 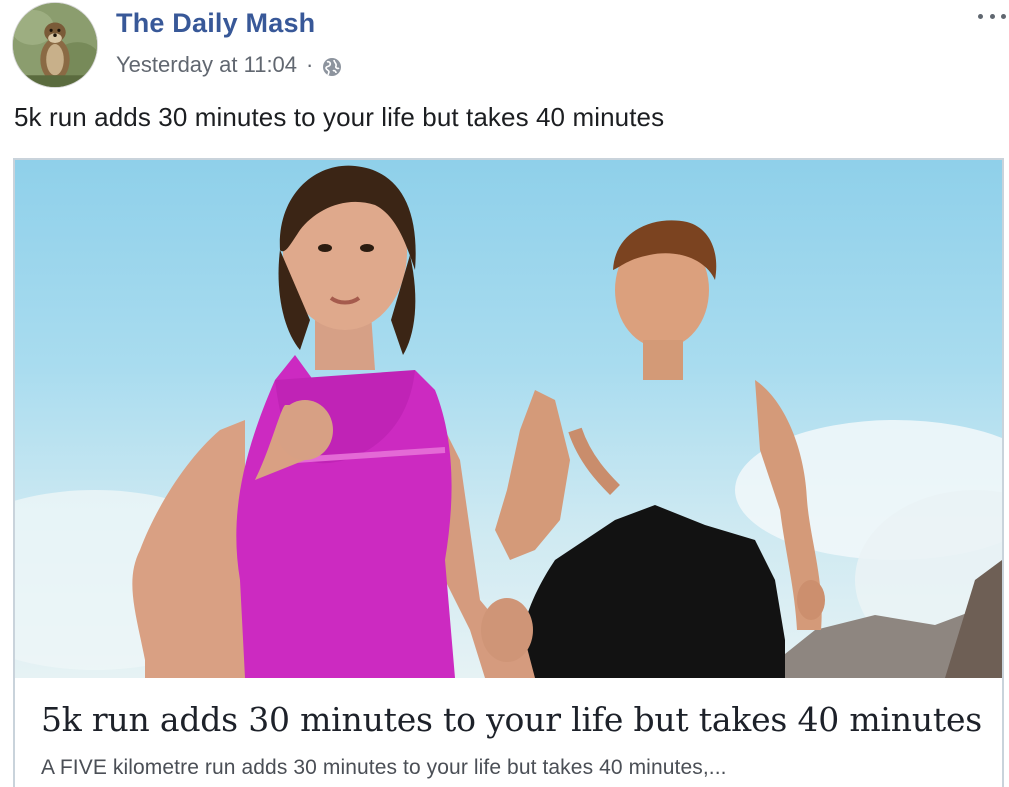 I want to click on ellipsis-icon, so click(x=992, y=16).